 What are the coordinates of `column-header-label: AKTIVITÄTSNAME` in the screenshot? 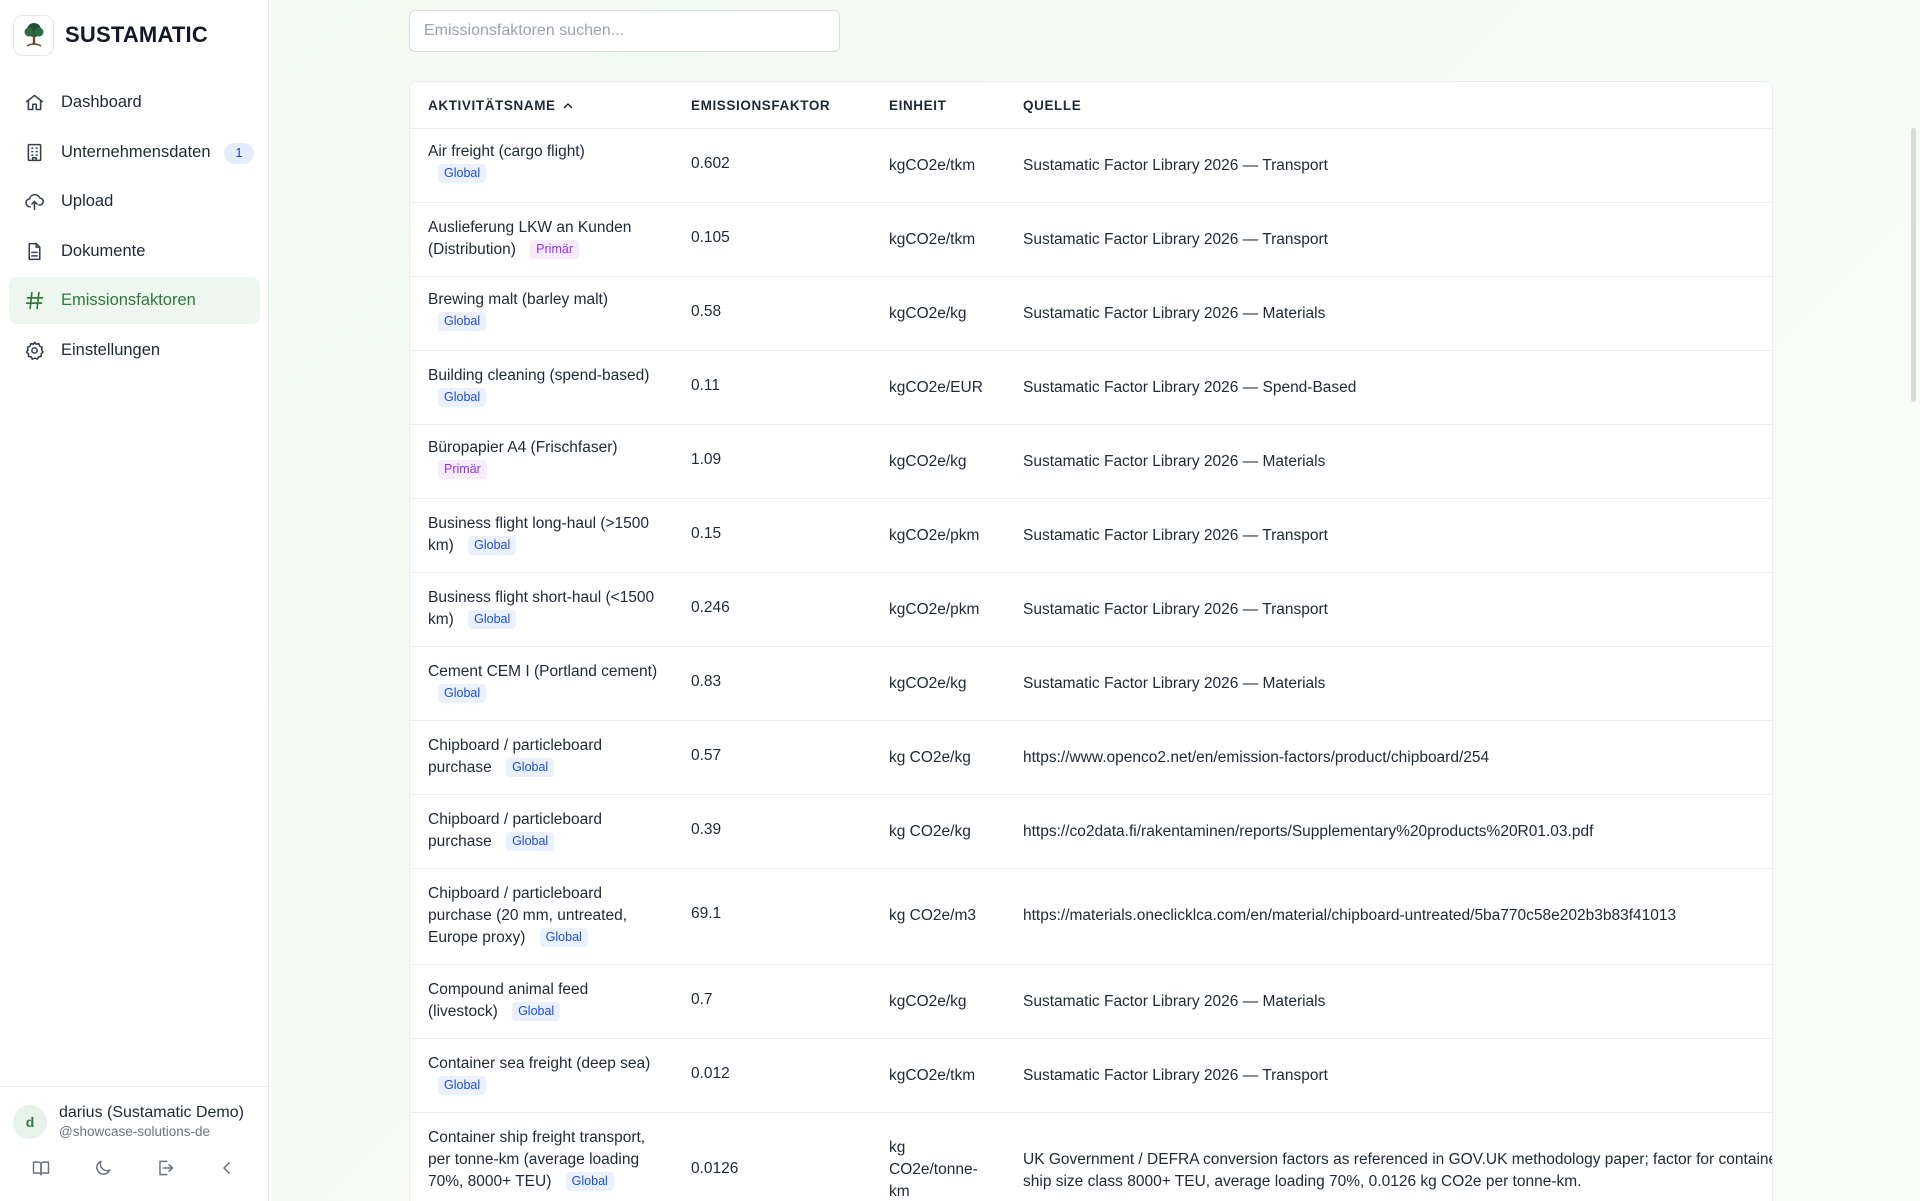 It's located at (492, 105).